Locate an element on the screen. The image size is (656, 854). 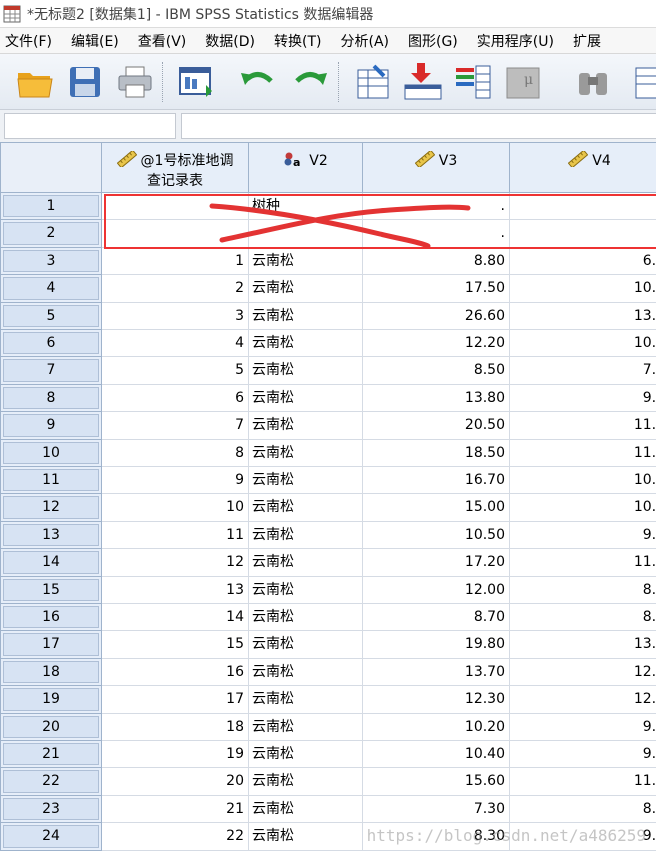
data-cell: 15.00 is located at coordinates (436, 508).